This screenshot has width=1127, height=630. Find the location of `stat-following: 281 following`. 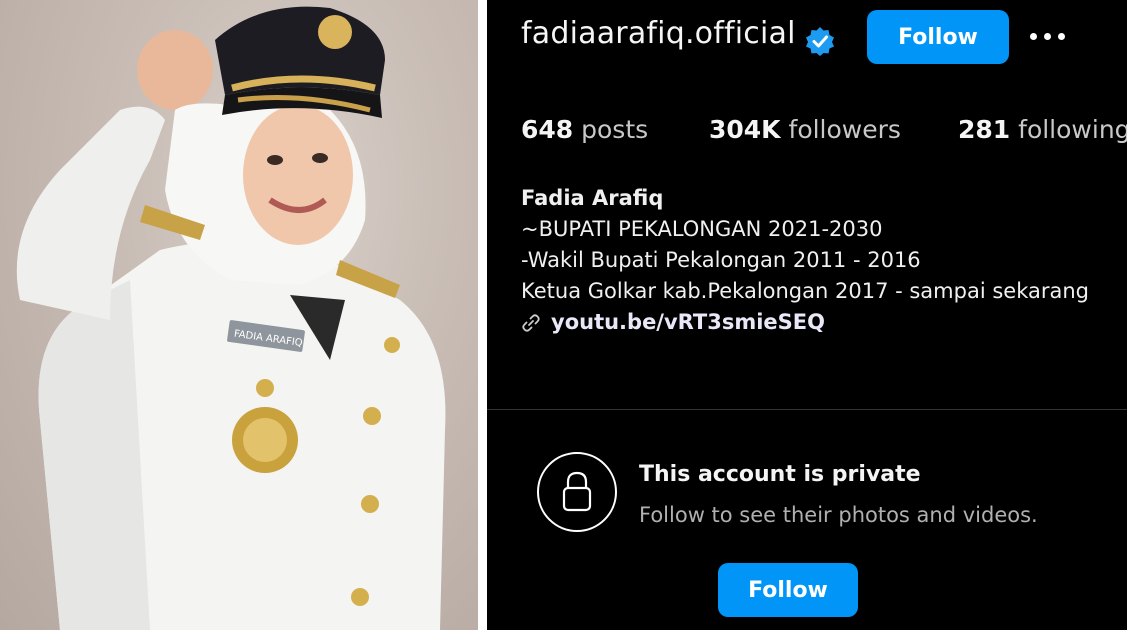

stat-following: 281 following is located at coordinates (1042, 129).